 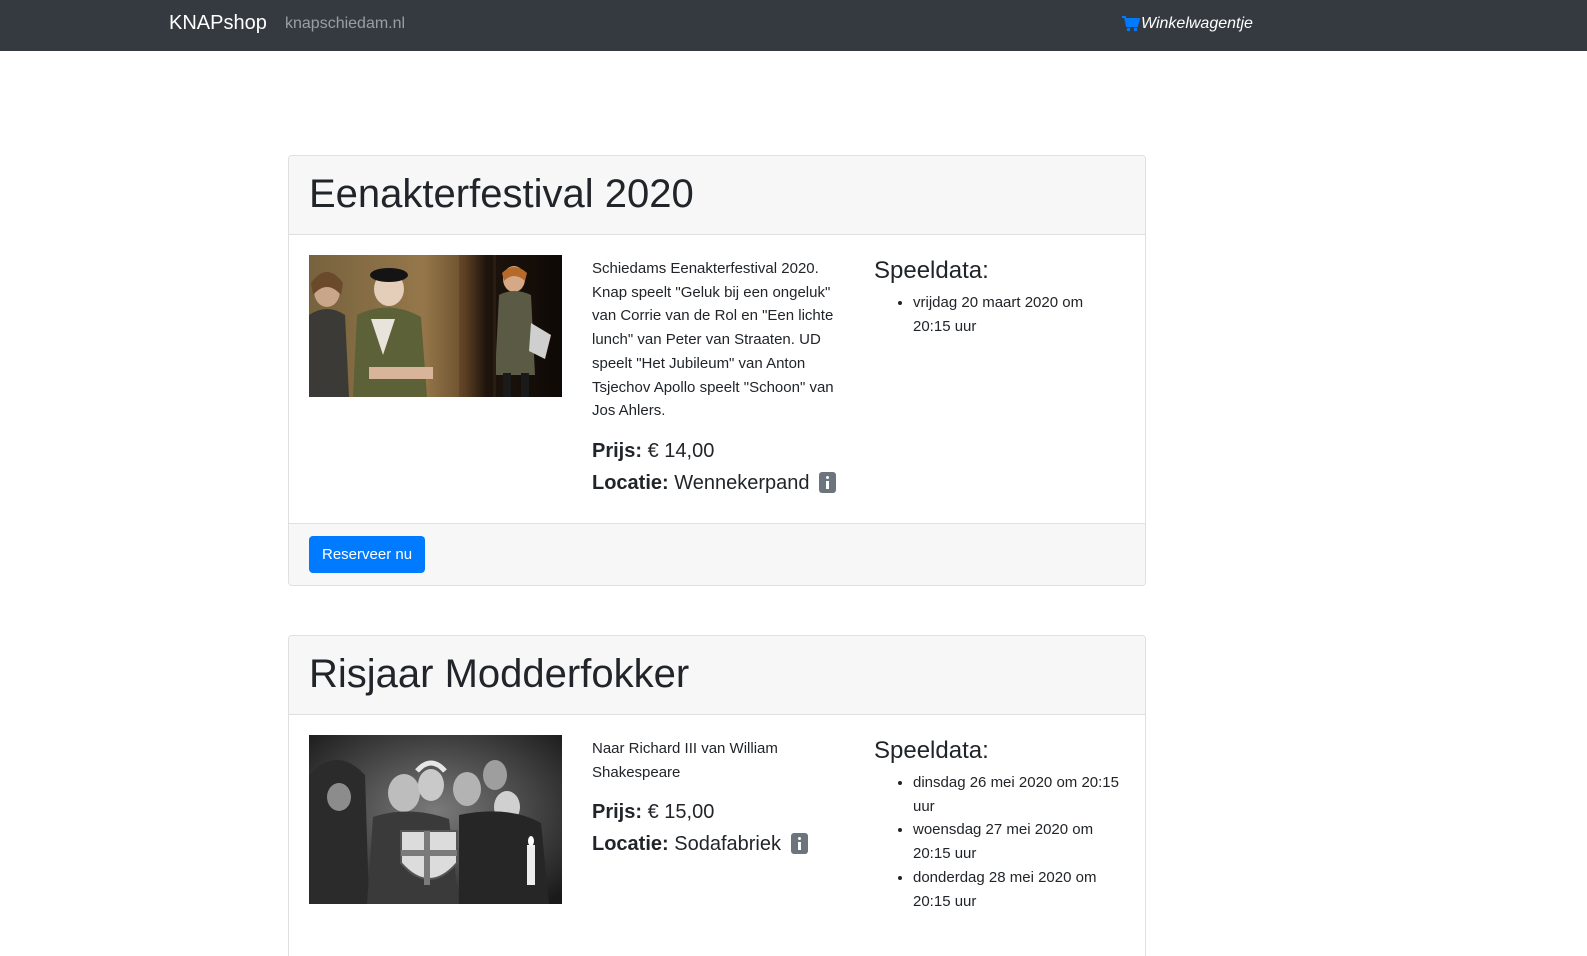 What do you see at coordinates (717, 554) in the screenshot?
I see `card-footer: Reserveer nu` at bounding box center [717, 554].